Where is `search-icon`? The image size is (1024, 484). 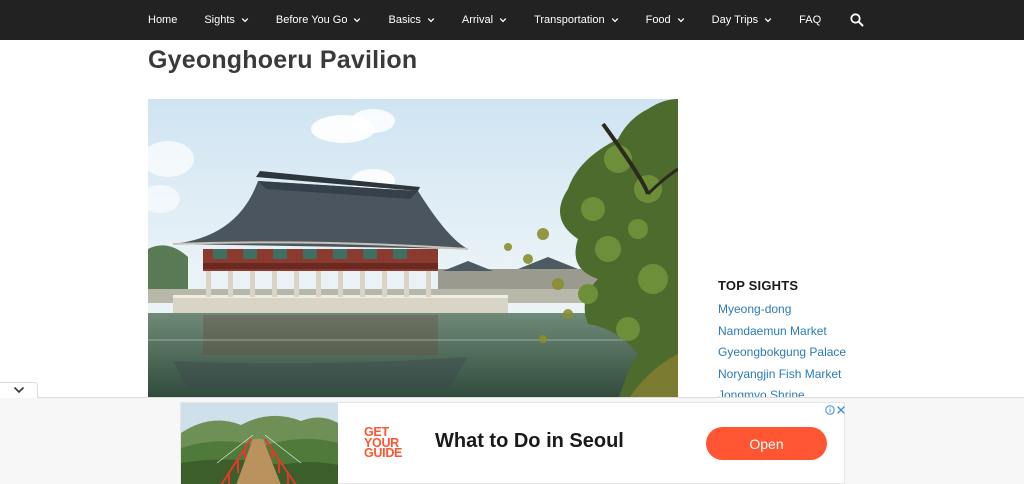 search-icon is located at coordinates (857, 20).